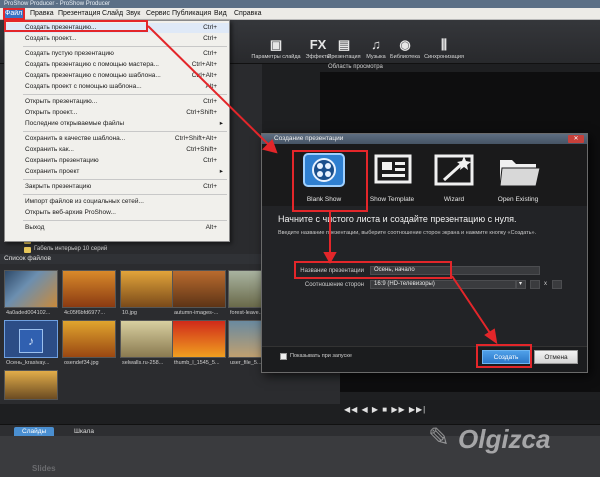 This screenshot has height=477, width=600. What do you see at coordinates (44, 468) in the screenshot?
I see `slides-label: Slides` at bounding box center [44, 468].